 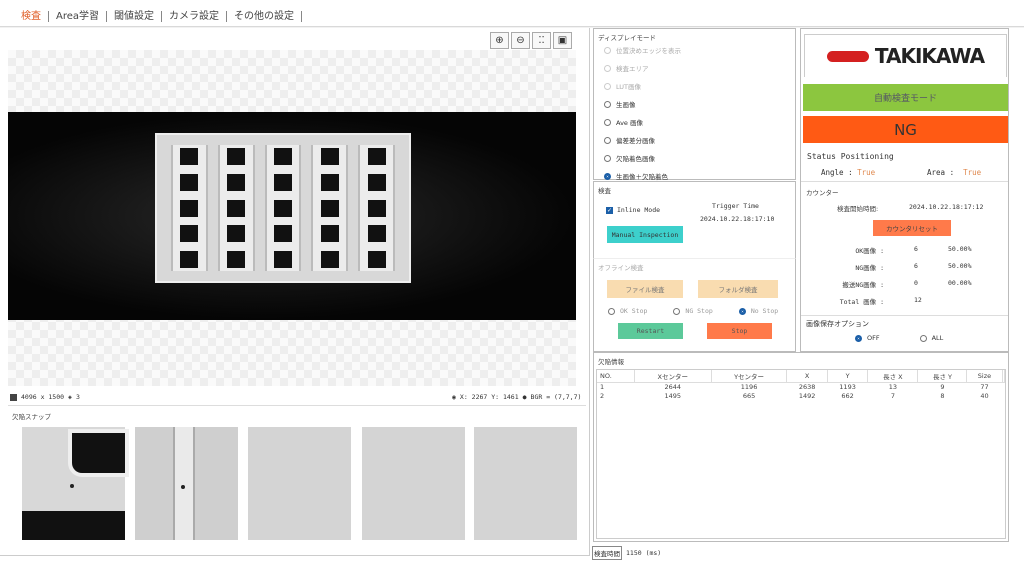 I want to click on column-header: 長さ X, so click(x=893, y=376).